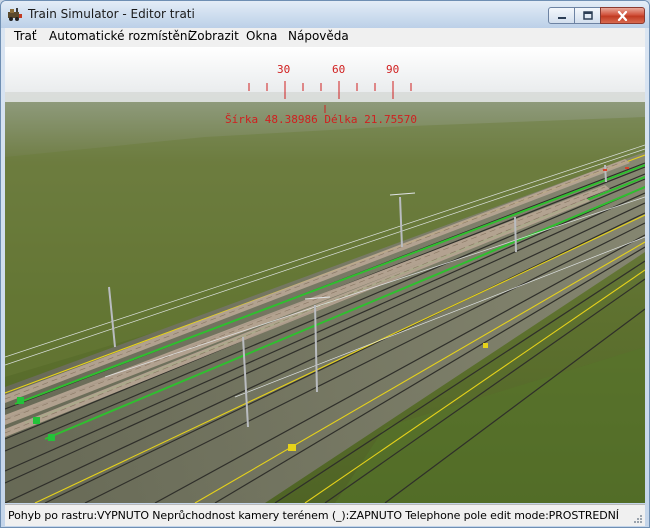 Image resolution: width=650 pixels, height=528 pixels. What do you see at coordinates (120, 36) in the screenshot?
I see `menu-automaticke-rozmisteni: Automatické rozmístění` at bounding box center [120, 36].